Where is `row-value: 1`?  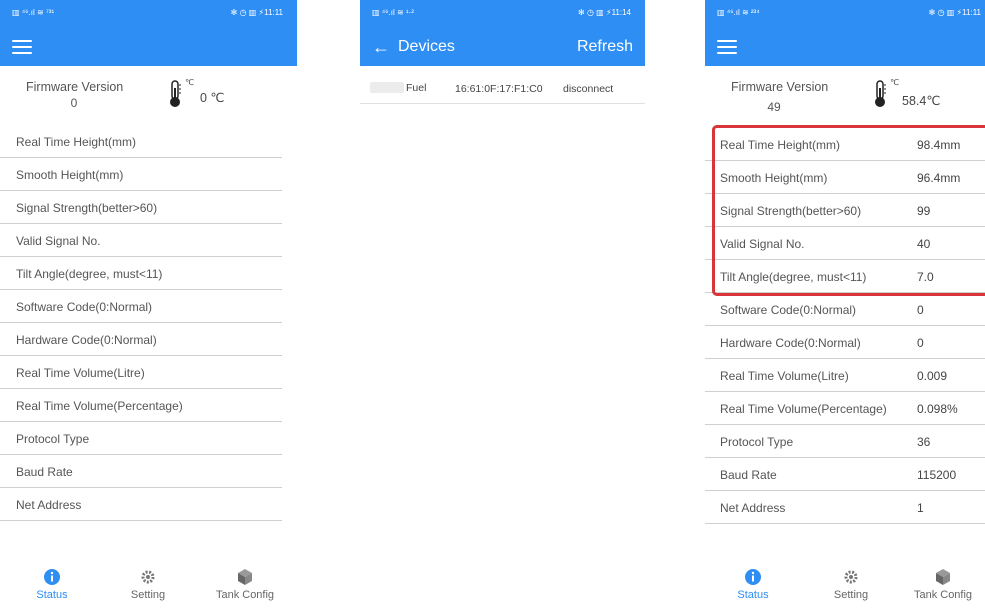
row-value: 1 is located at coordinates (920, 508).